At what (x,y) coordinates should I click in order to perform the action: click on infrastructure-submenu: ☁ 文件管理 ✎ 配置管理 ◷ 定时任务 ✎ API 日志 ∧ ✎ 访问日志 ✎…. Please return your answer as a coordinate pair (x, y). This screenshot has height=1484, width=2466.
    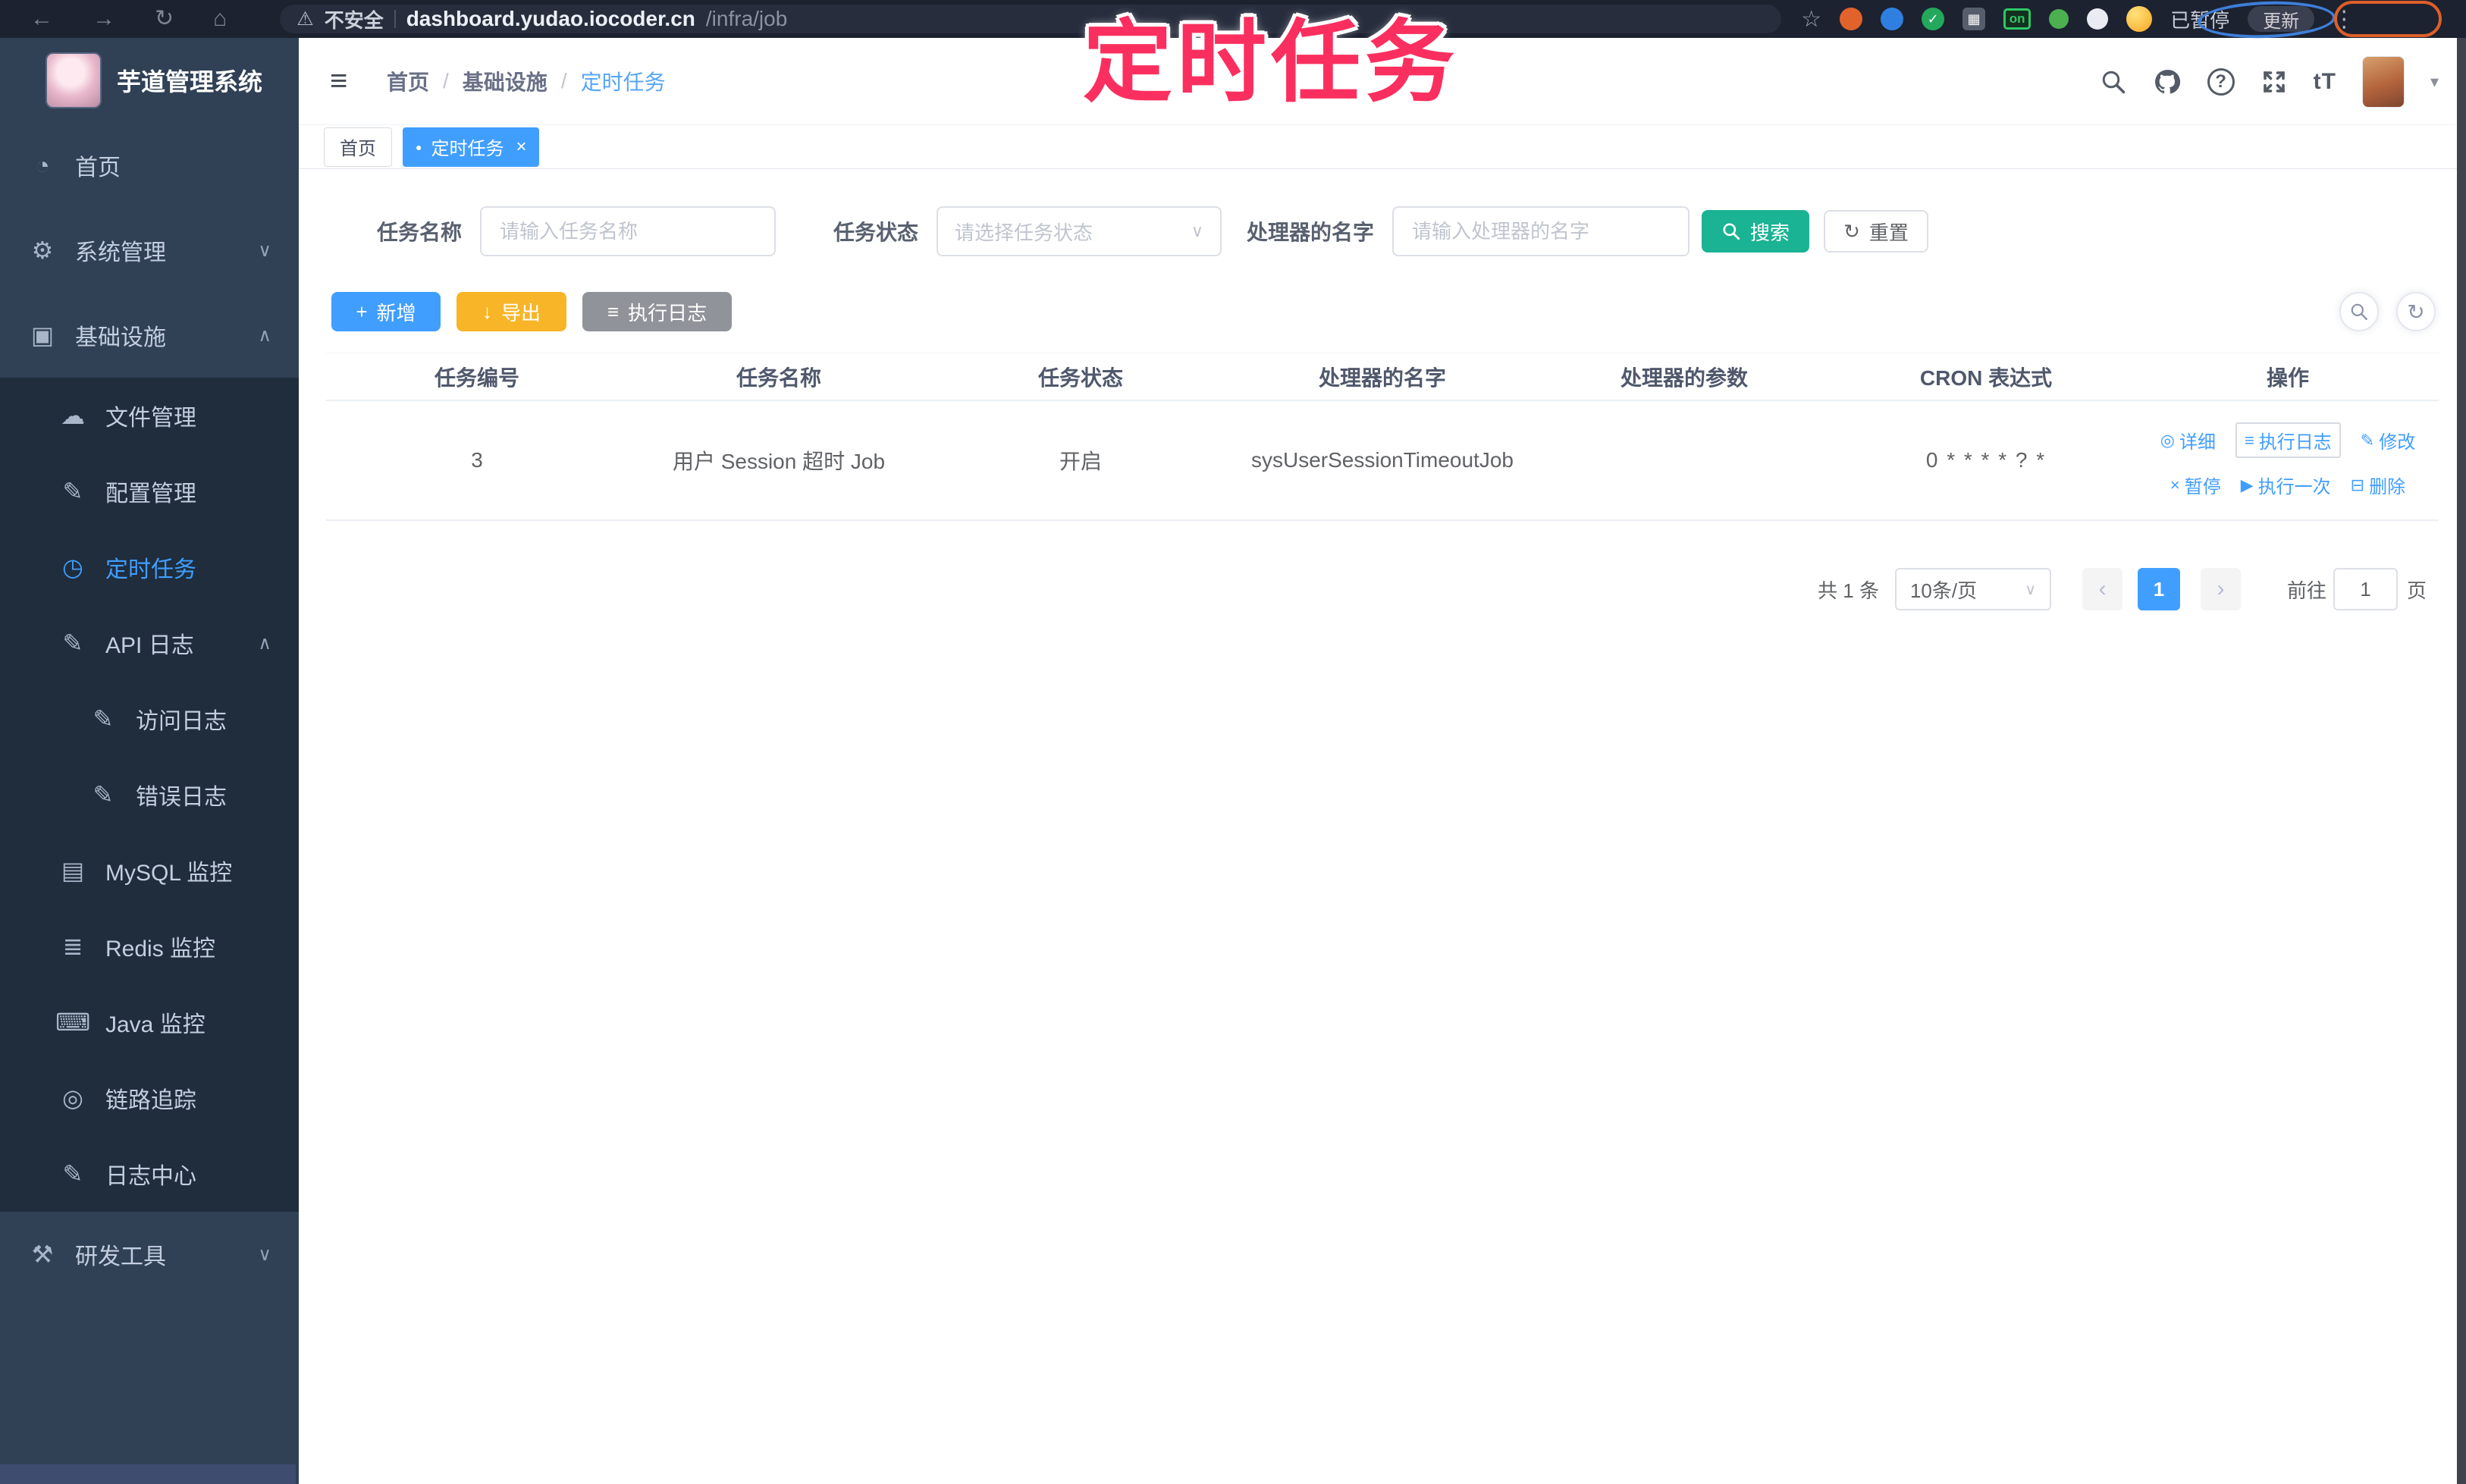
    Looking at the image, I should click on (149, 795).